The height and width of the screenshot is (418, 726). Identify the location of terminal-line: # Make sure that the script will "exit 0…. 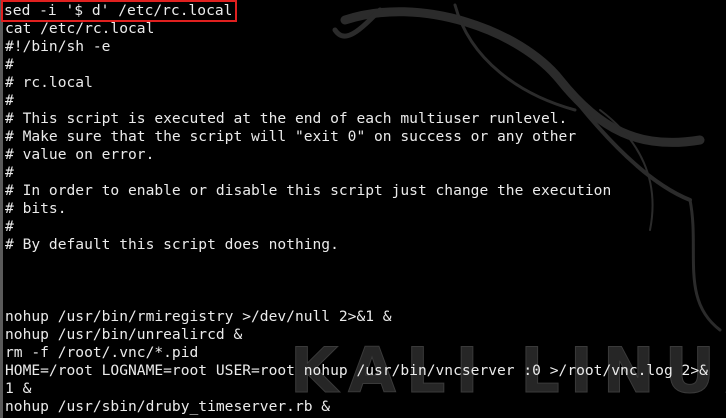
(291, 136).